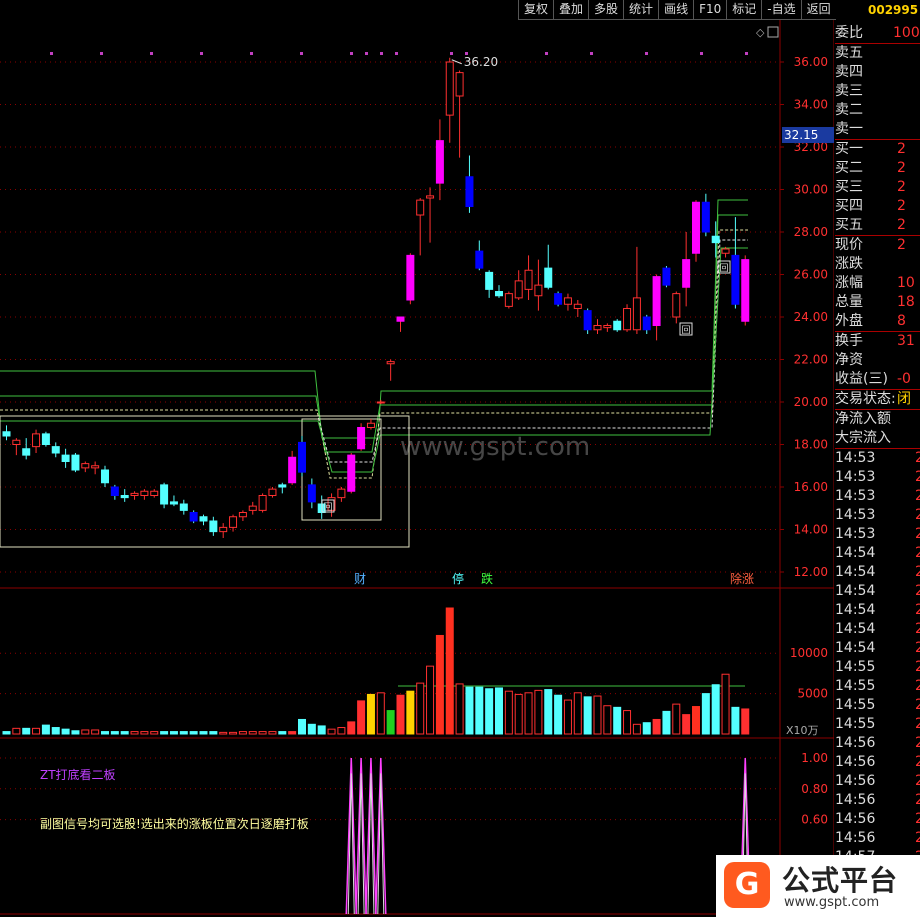 This screenshot has width=920, height=917. Describe the element at coordinates (78, 774) in the screenshot. I see `indicator-title: ZT打底看二板` at that location.